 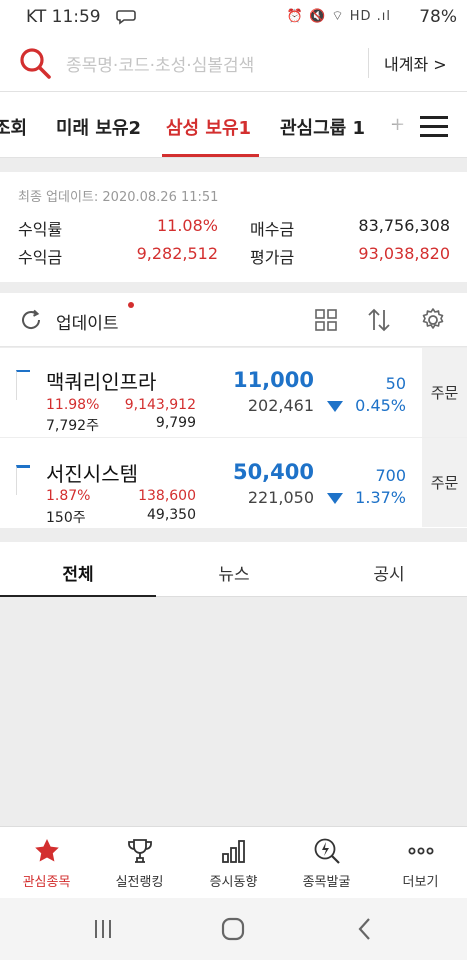 What do you see at coordinates (98, 127) in the screenshot?
I see `tab-mirae-holding2: 미래 보유2` at bounding box center [98, 127].